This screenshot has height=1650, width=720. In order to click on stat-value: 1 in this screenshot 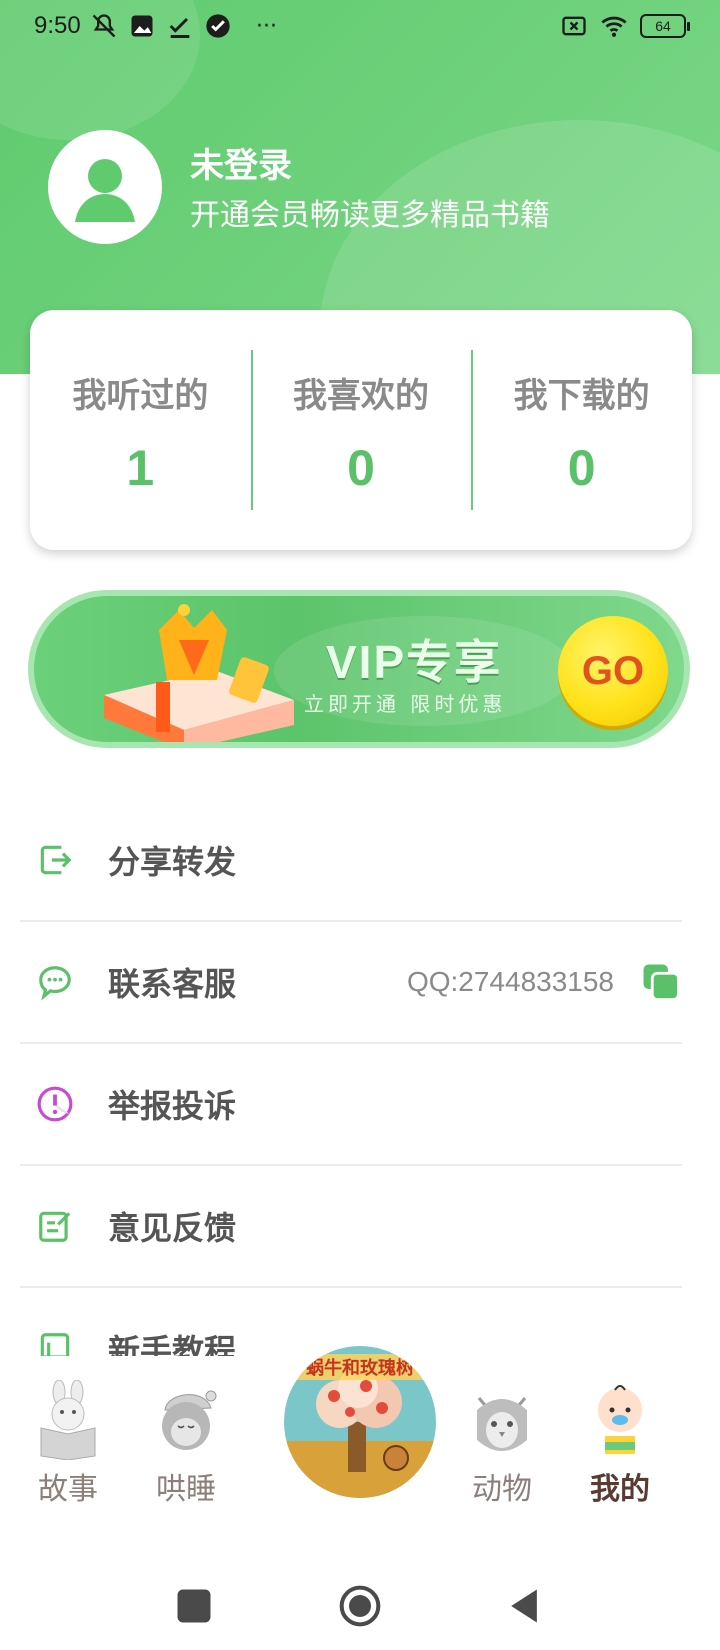, I will do `click(140, 468)`.